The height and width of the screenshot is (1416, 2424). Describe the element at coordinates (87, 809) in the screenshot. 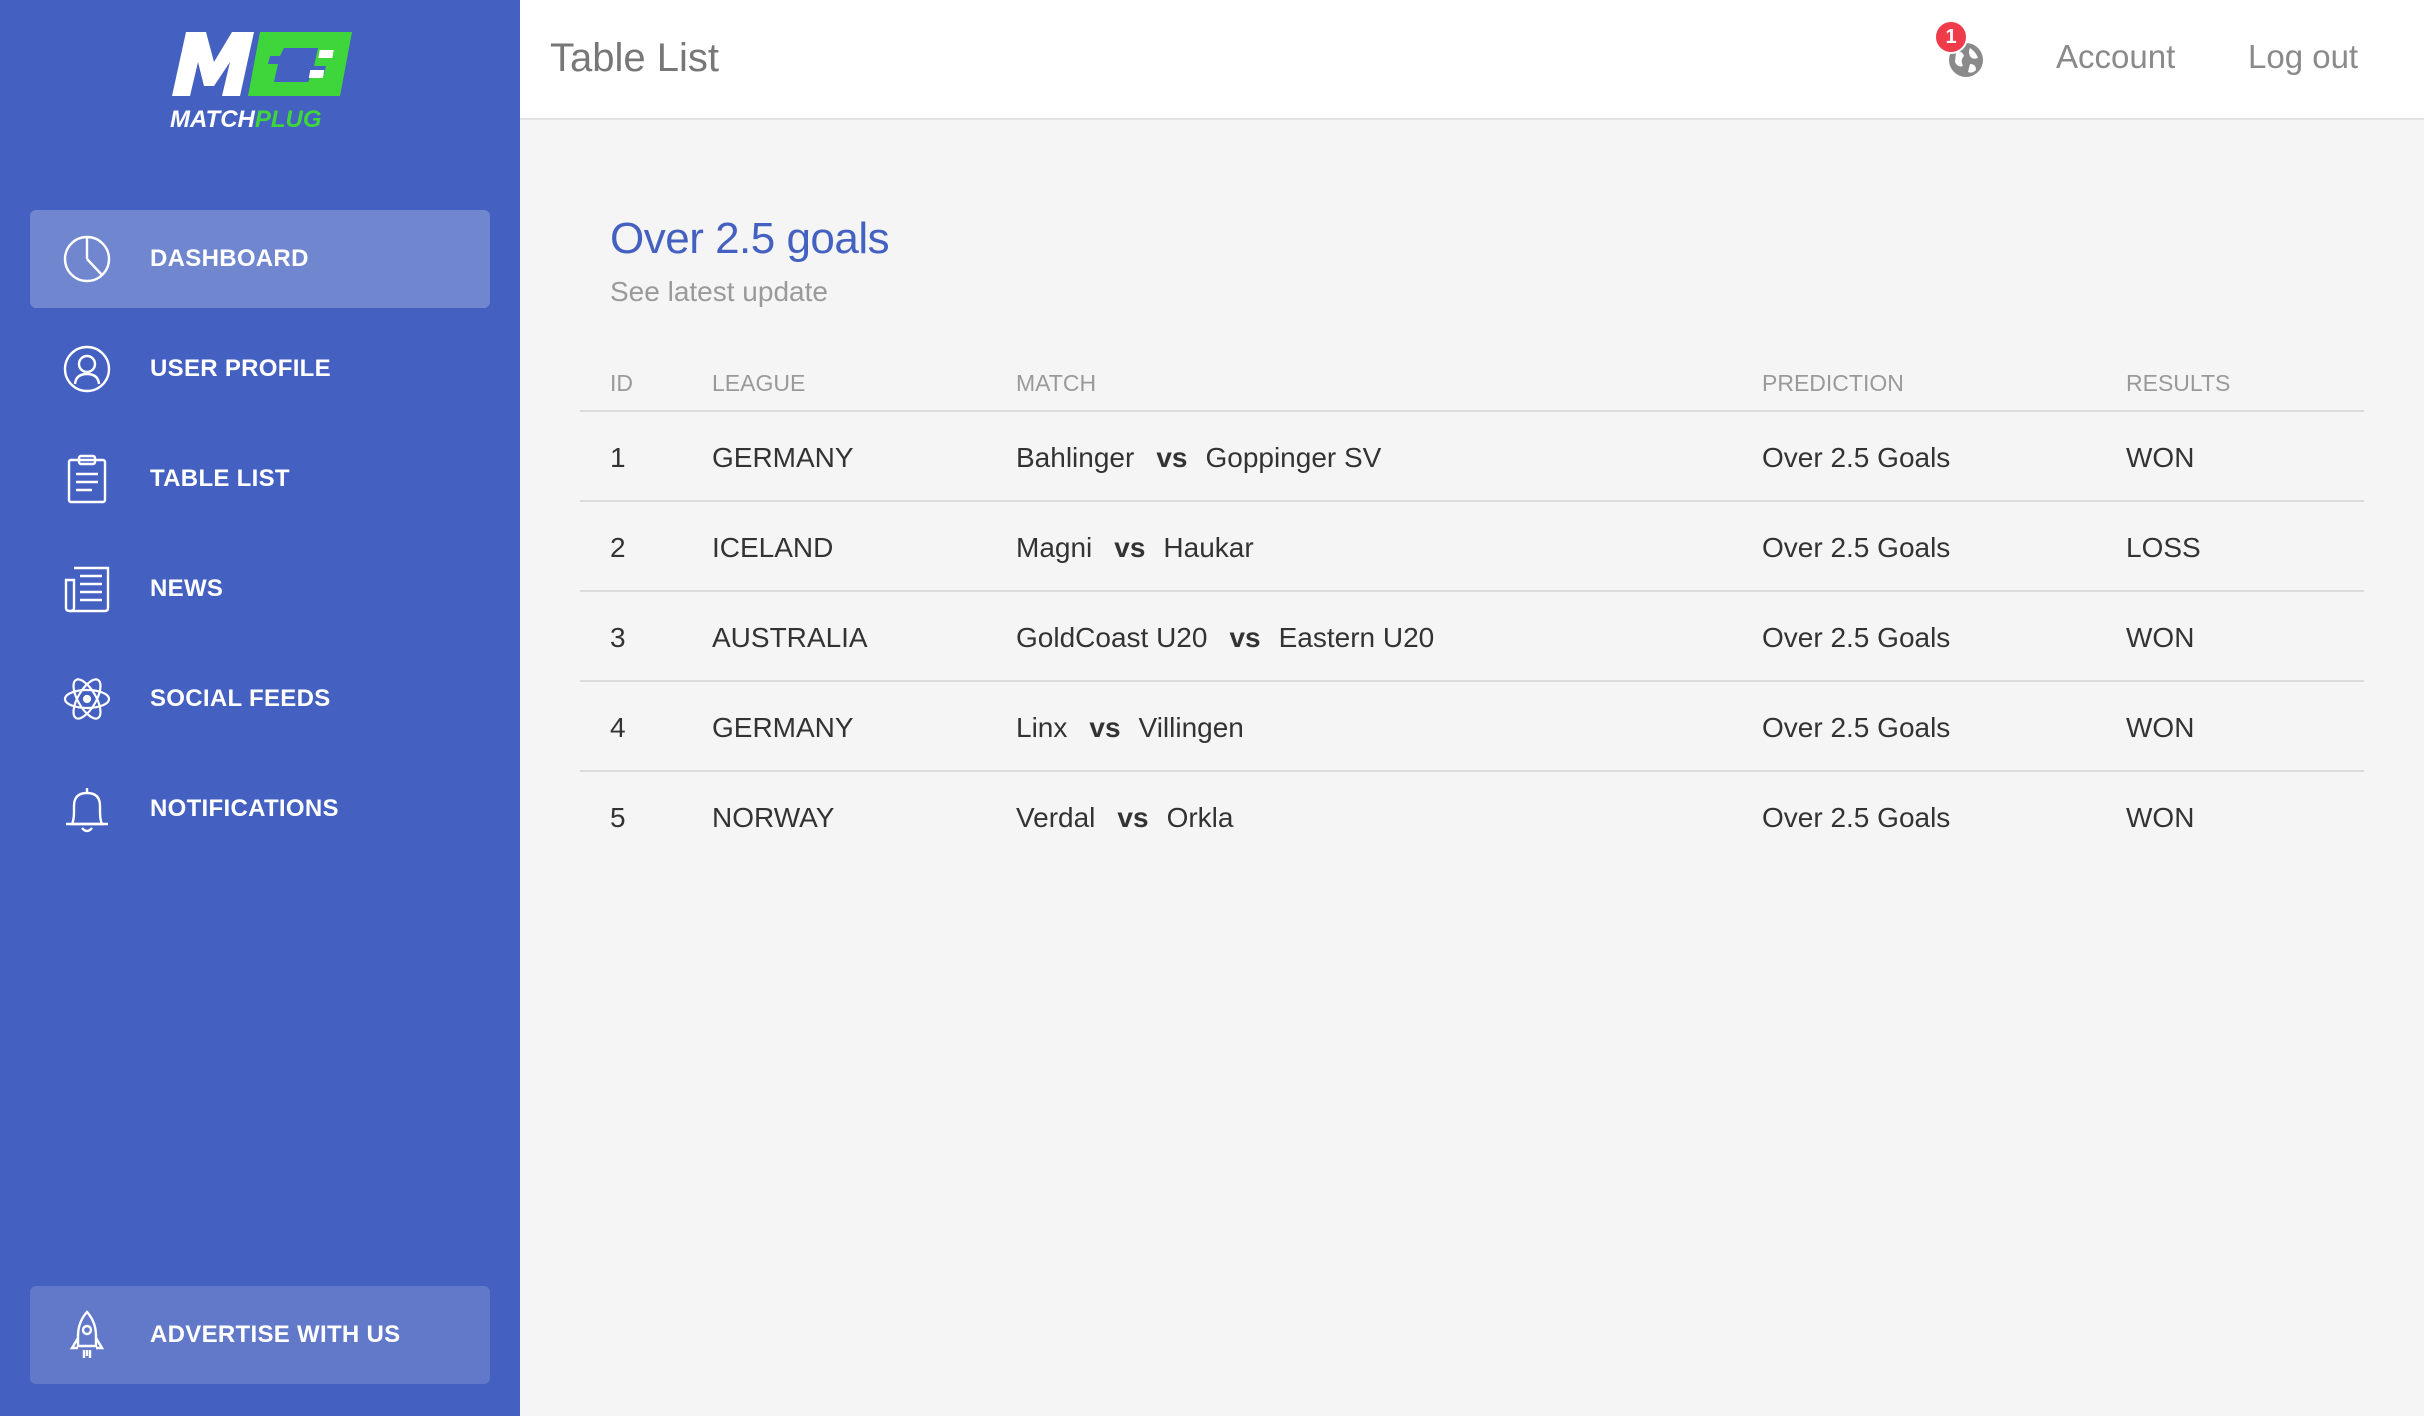

I see `bell-icon` at that location.